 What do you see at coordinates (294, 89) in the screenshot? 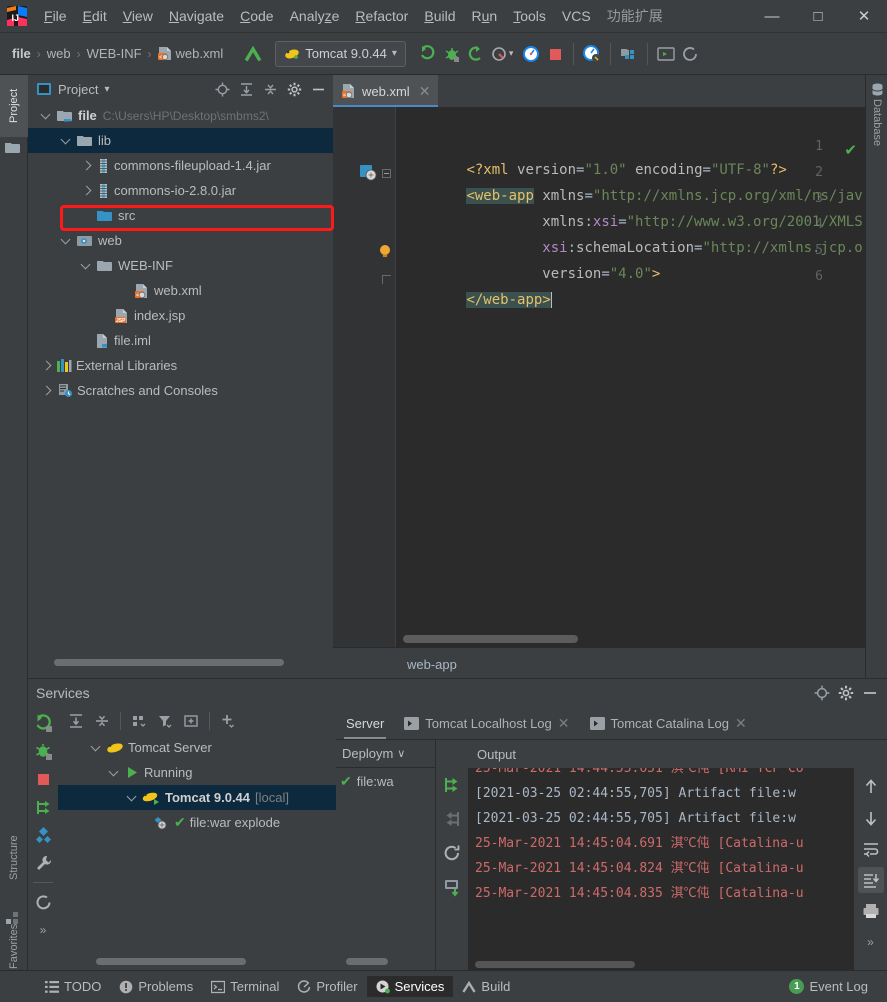
I see `gear-icon` at bounding box center [294, 89].